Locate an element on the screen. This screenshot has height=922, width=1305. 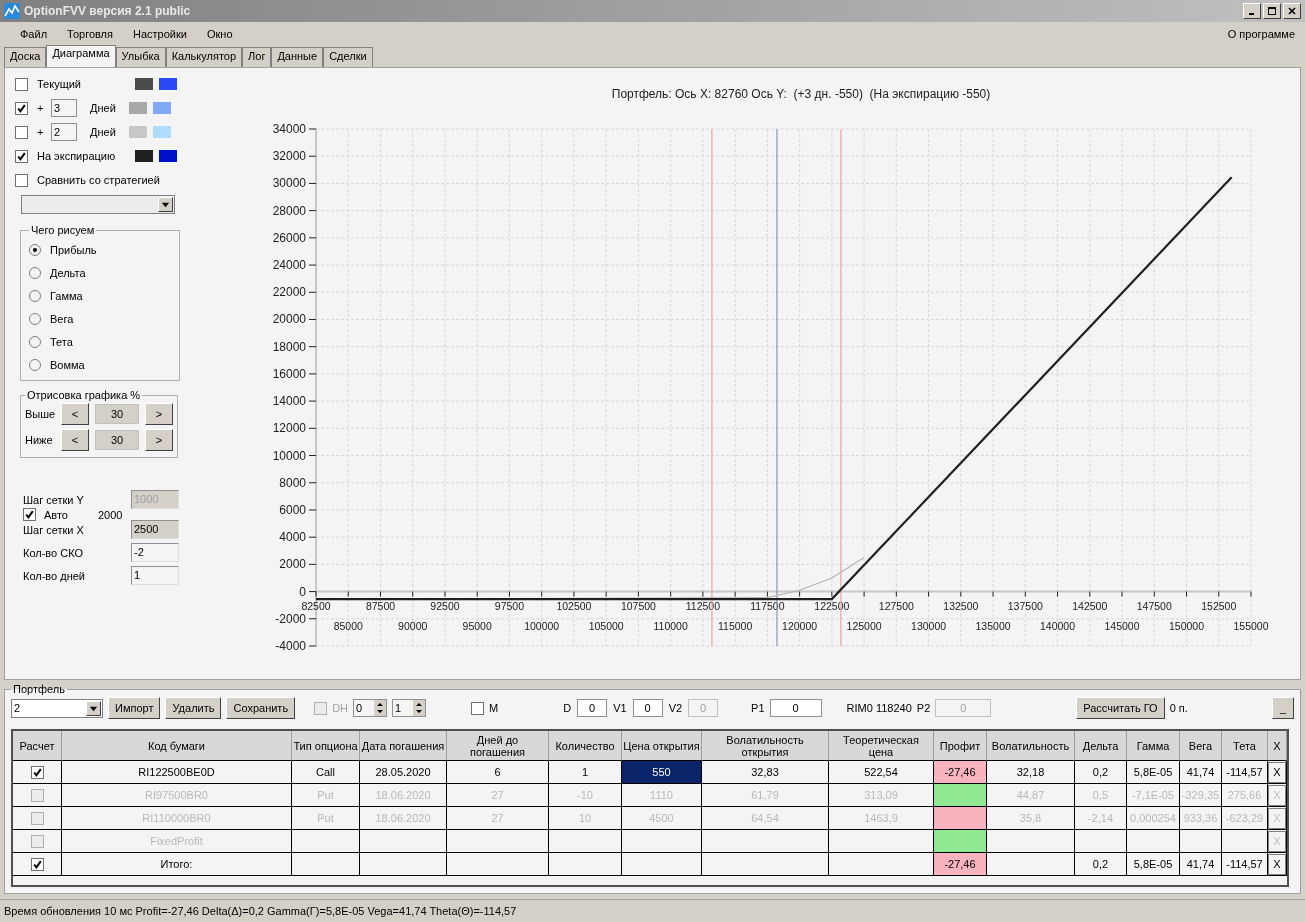
table-cell: 5,8E-05 is located at coordinates (1153, 772).